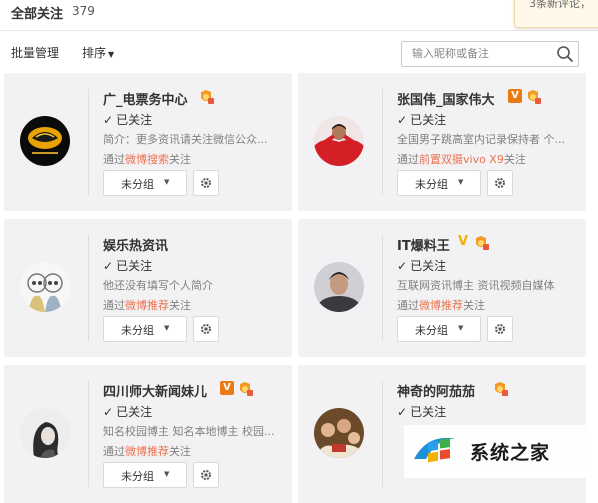 The width and height of the screenshot is (598, 503). I want to click on user-description: 互联网资讯博主 资讯视频自媒体, so click(476, 285).